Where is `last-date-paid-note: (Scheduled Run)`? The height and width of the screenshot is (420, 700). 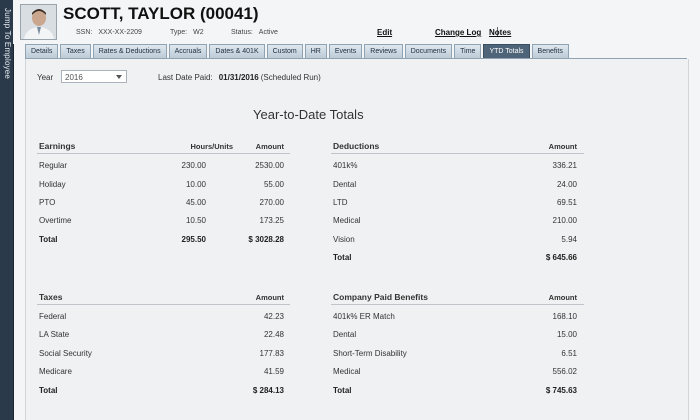
last-date-paid-note: (Scheduled Run) is located at coordinates (290, 77).